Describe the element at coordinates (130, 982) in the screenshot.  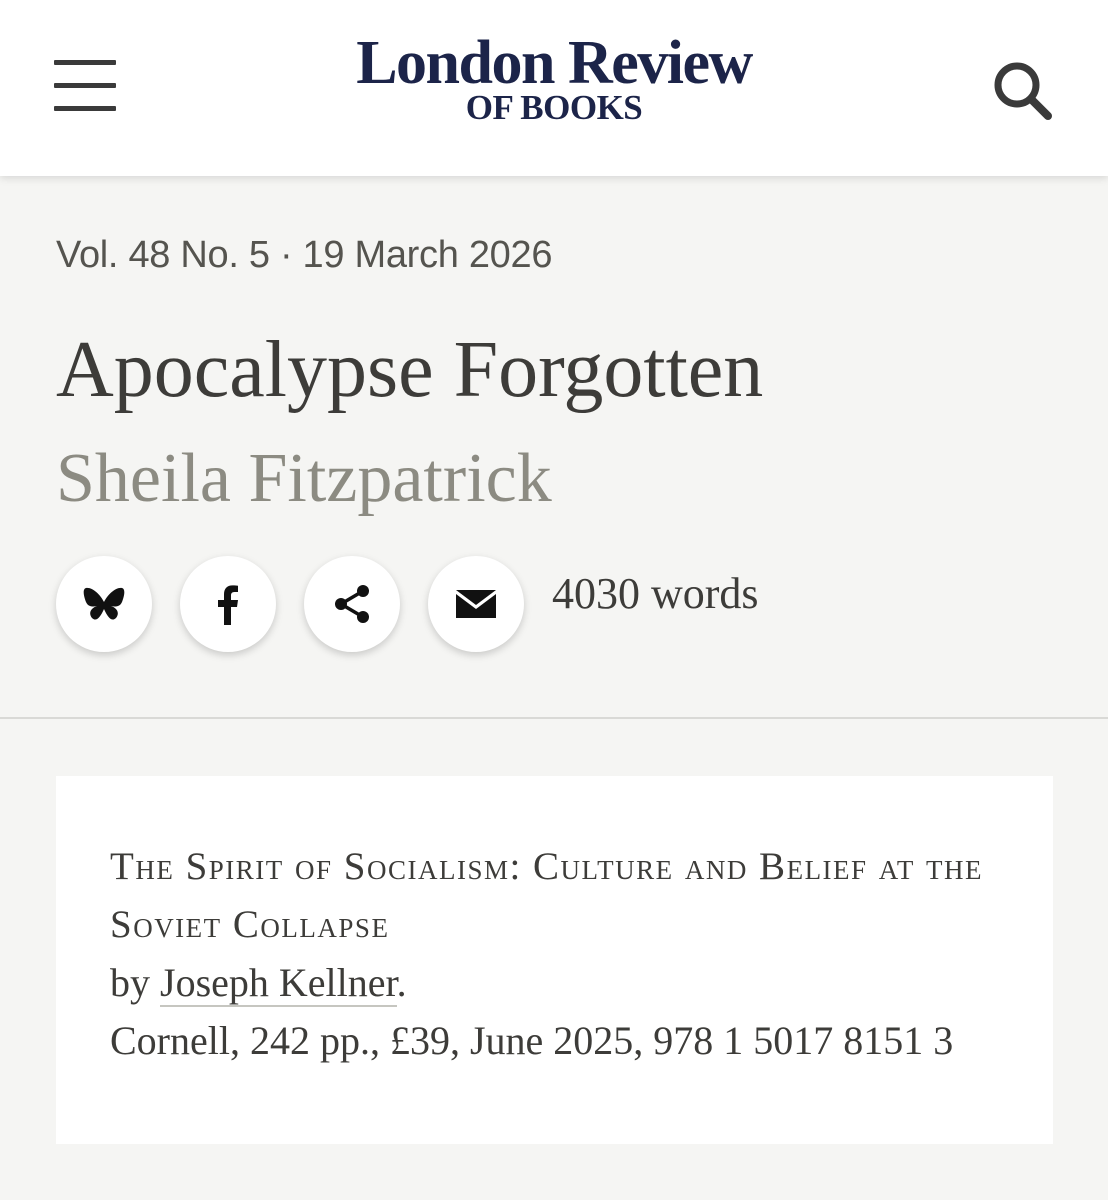
I see `byline-prefix: by` at that location.